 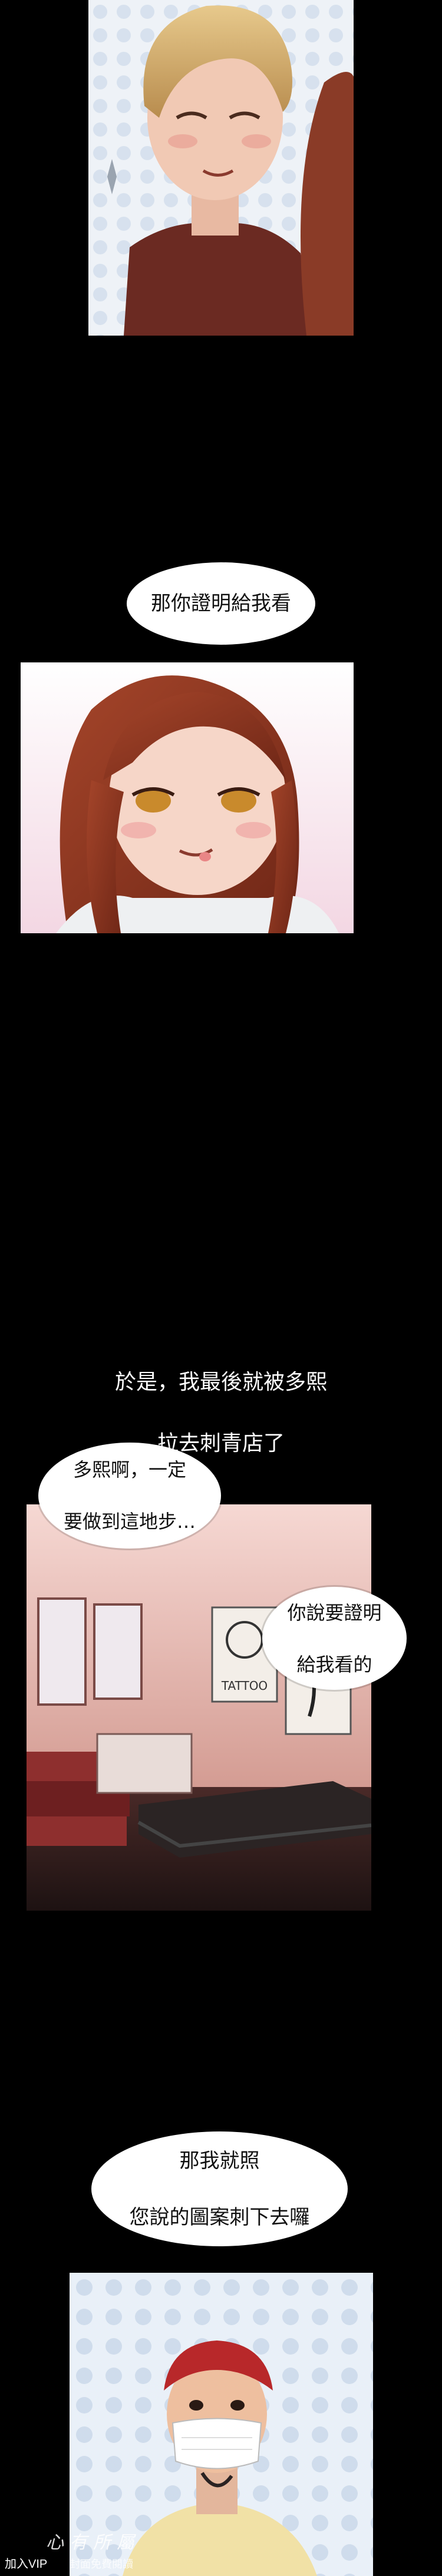 I want to click on panel-woman, so click(x=188, y=797).